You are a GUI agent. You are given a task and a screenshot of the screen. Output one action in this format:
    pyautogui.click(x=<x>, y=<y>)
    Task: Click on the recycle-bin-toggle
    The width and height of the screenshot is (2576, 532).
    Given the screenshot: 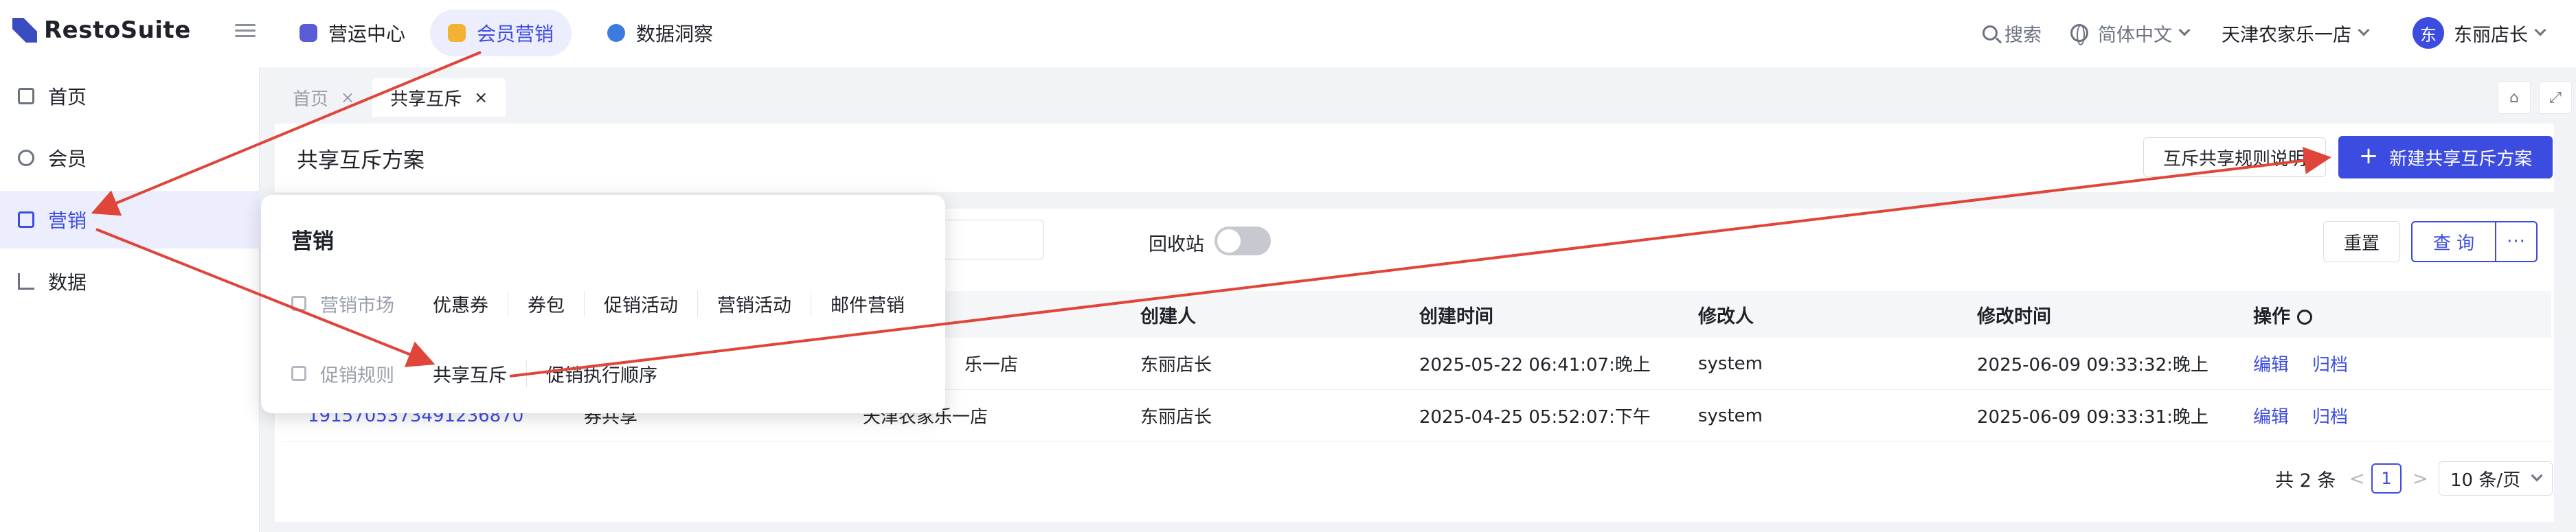 What is the action you would take?
    pyautogui.click(x=1242, y=241)
    